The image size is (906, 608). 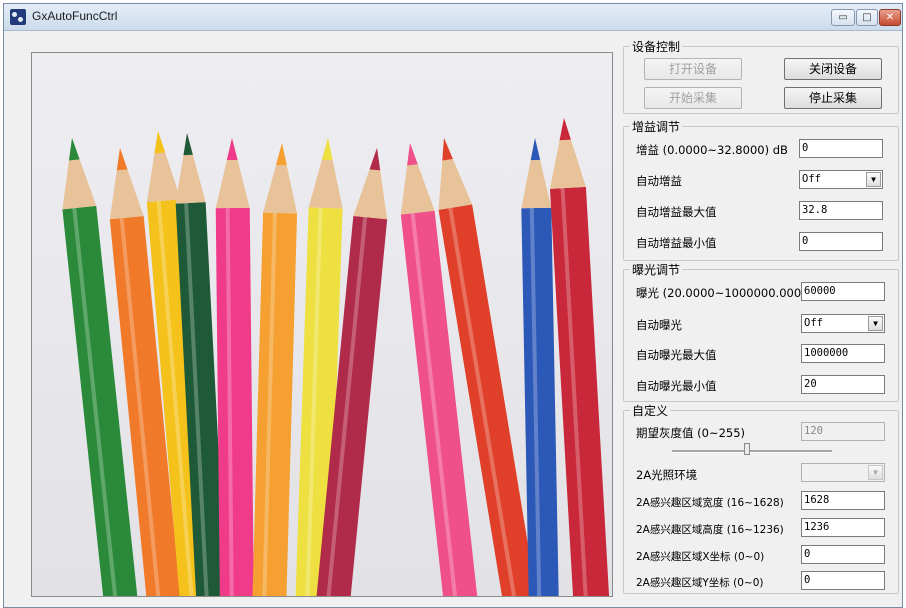 I want to click on exposure-input: 60000, so click(x=843, y=291).